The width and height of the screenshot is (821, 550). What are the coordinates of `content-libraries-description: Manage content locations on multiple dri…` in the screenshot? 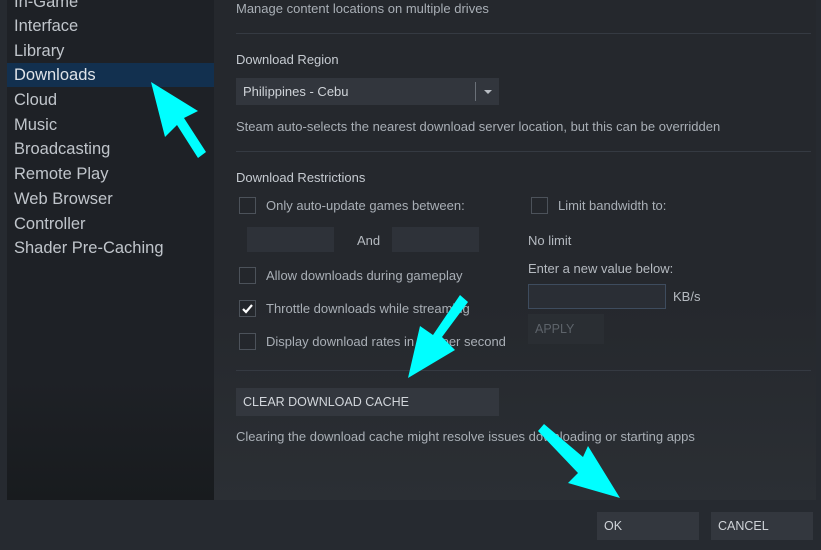 It's located at (362, 8).